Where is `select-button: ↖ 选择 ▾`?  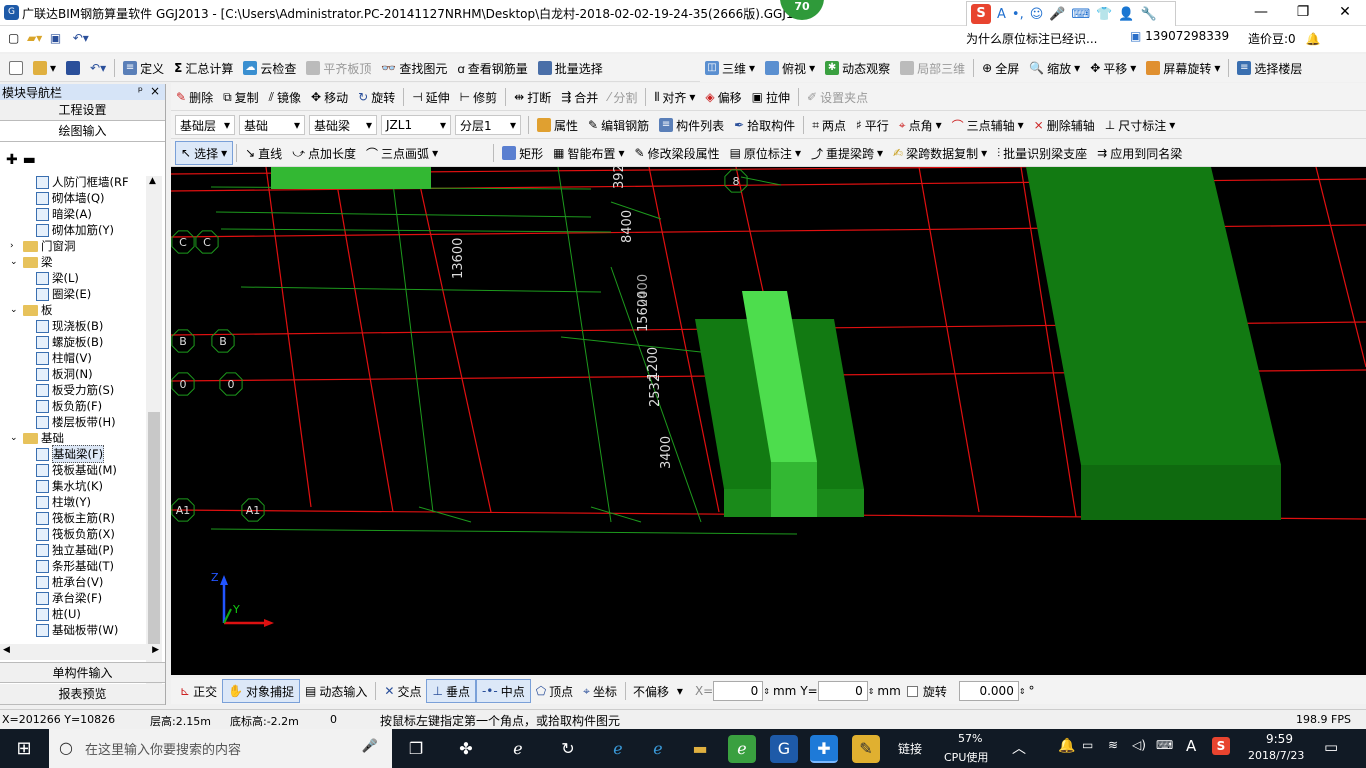 select-button: ↖ 选择 ▾ is located at coordinates (204, 153).